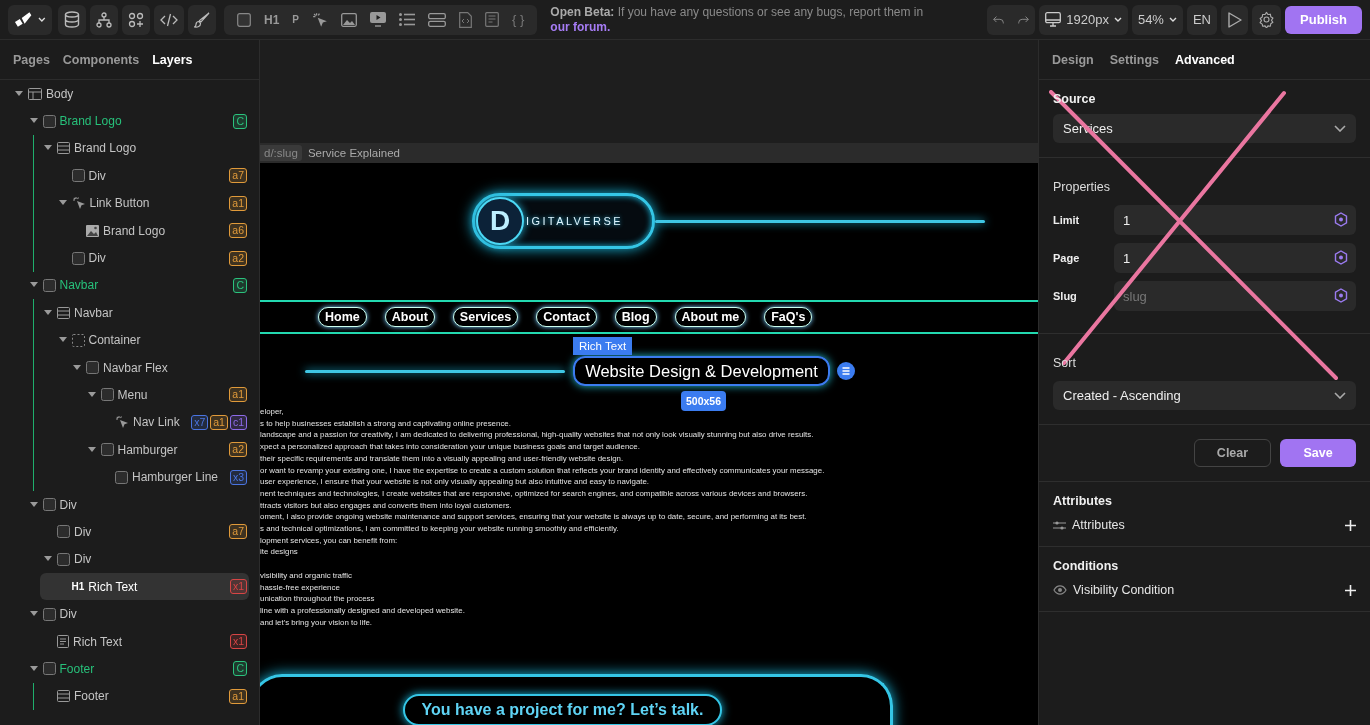 The height and width of the screenshot is (725, 1370). Describe the element at coordinates (407, 19) in the screenshot. I see `list-icon` at that location.